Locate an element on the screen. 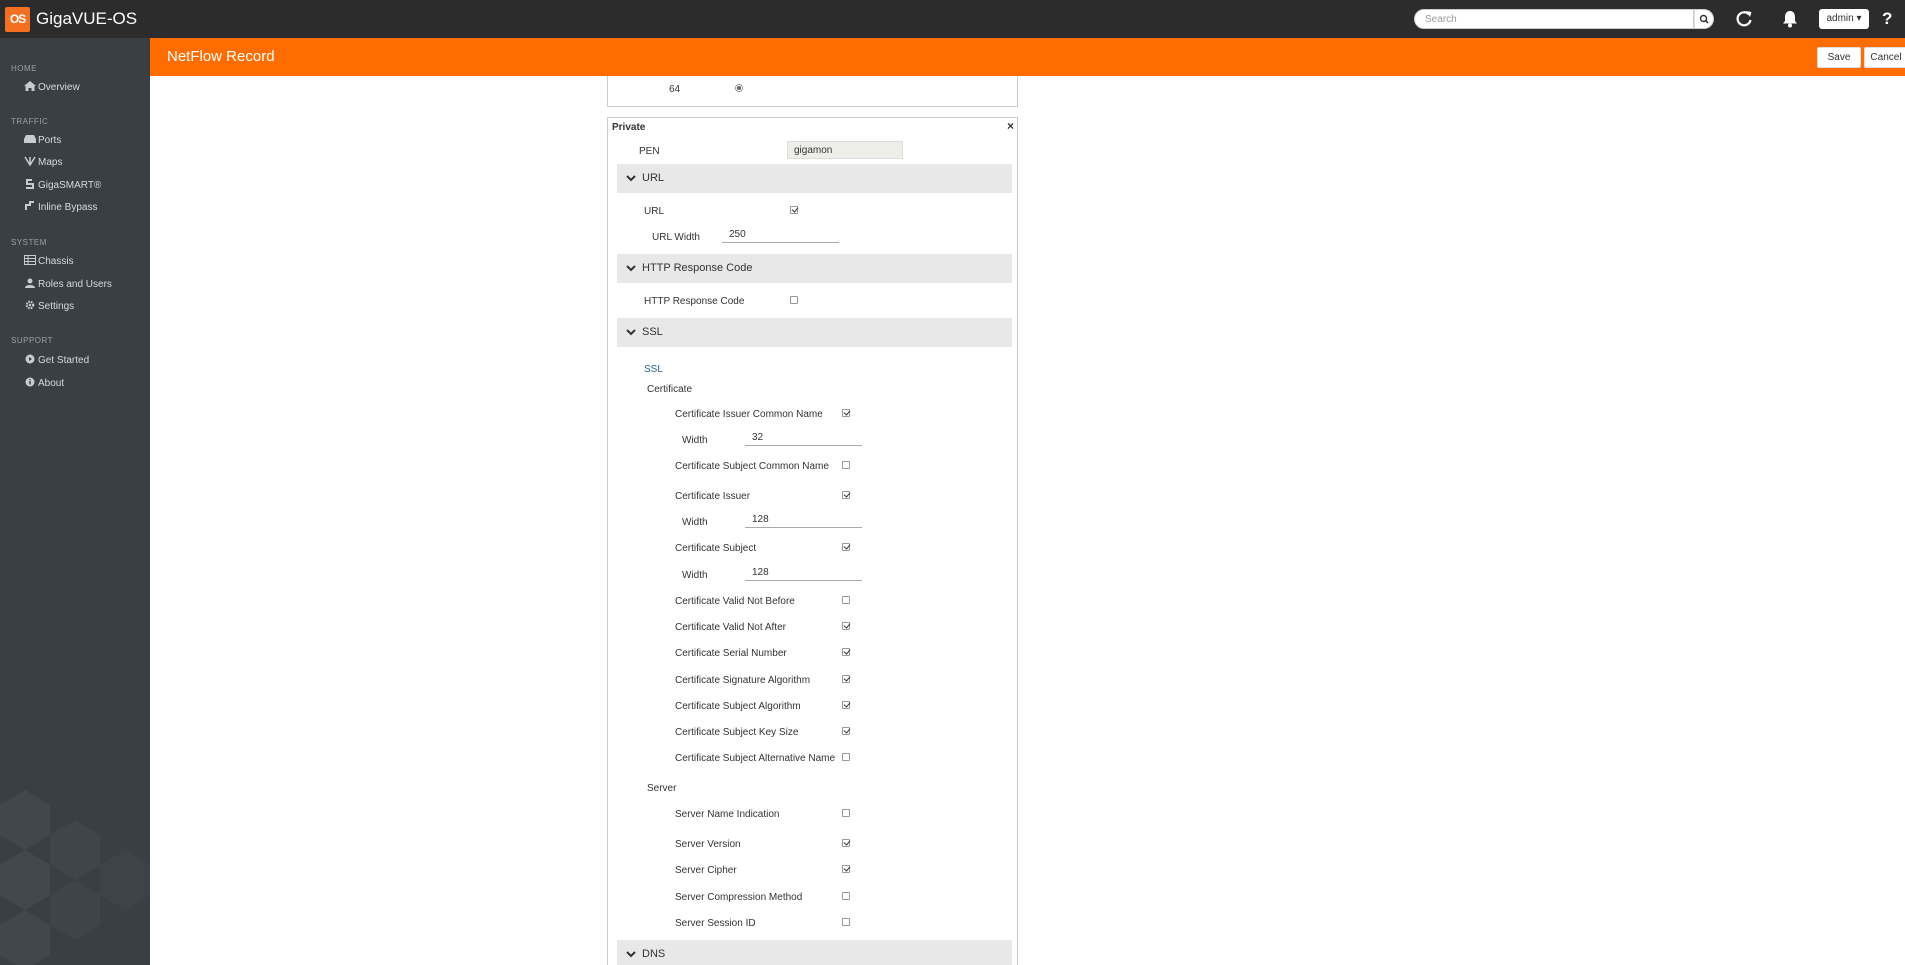 The image size is (1905, 965). server-name-indication-checkbox is located at coordinates (846, 813).